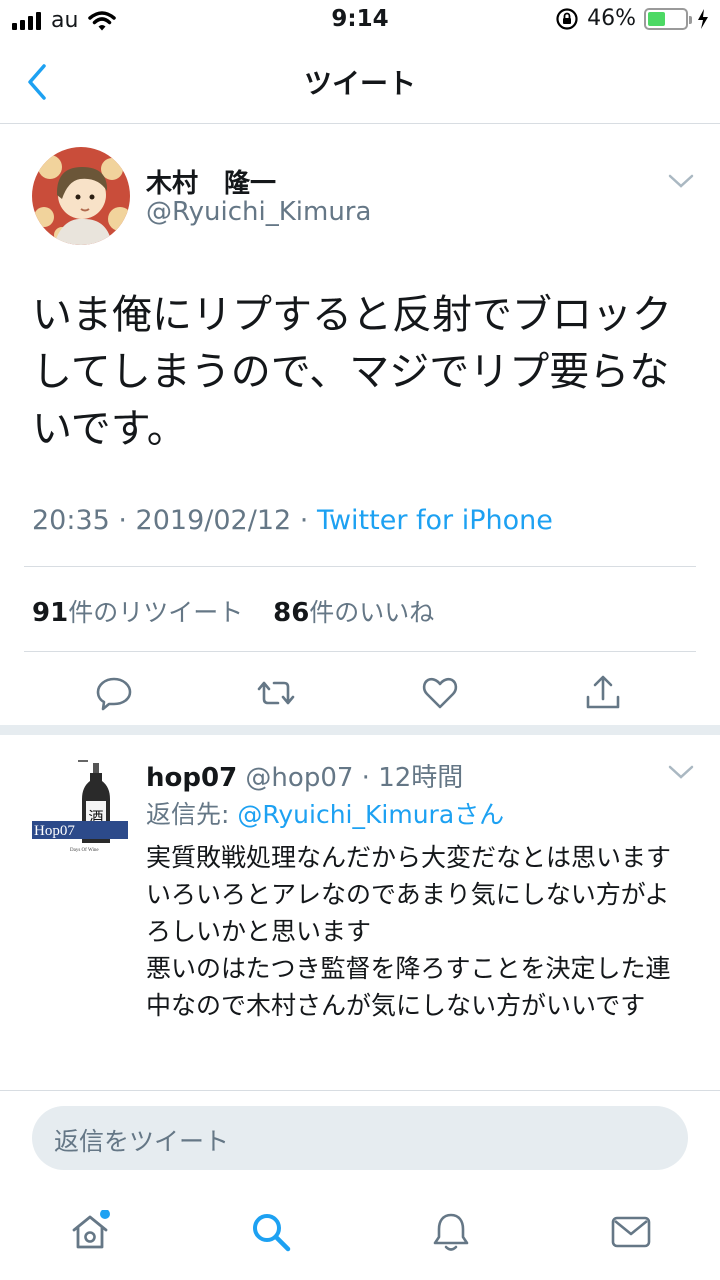  I want to click on compose-area: 返信をツイート, so click(360, 1138).